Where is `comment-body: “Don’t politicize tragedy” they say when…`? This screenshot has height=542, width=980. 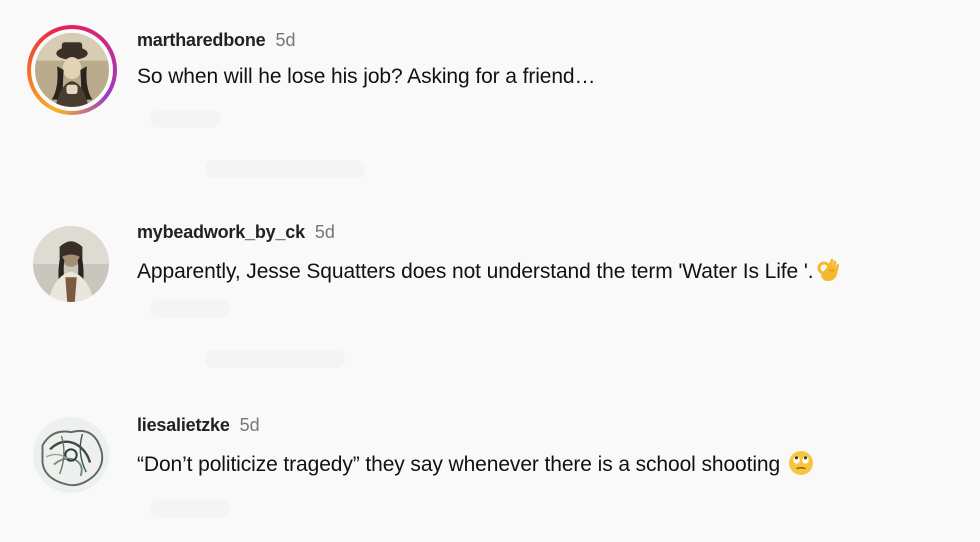
comment-body: “Don’t politicize tragedy” they say when… is located at coordinates (459, 464).